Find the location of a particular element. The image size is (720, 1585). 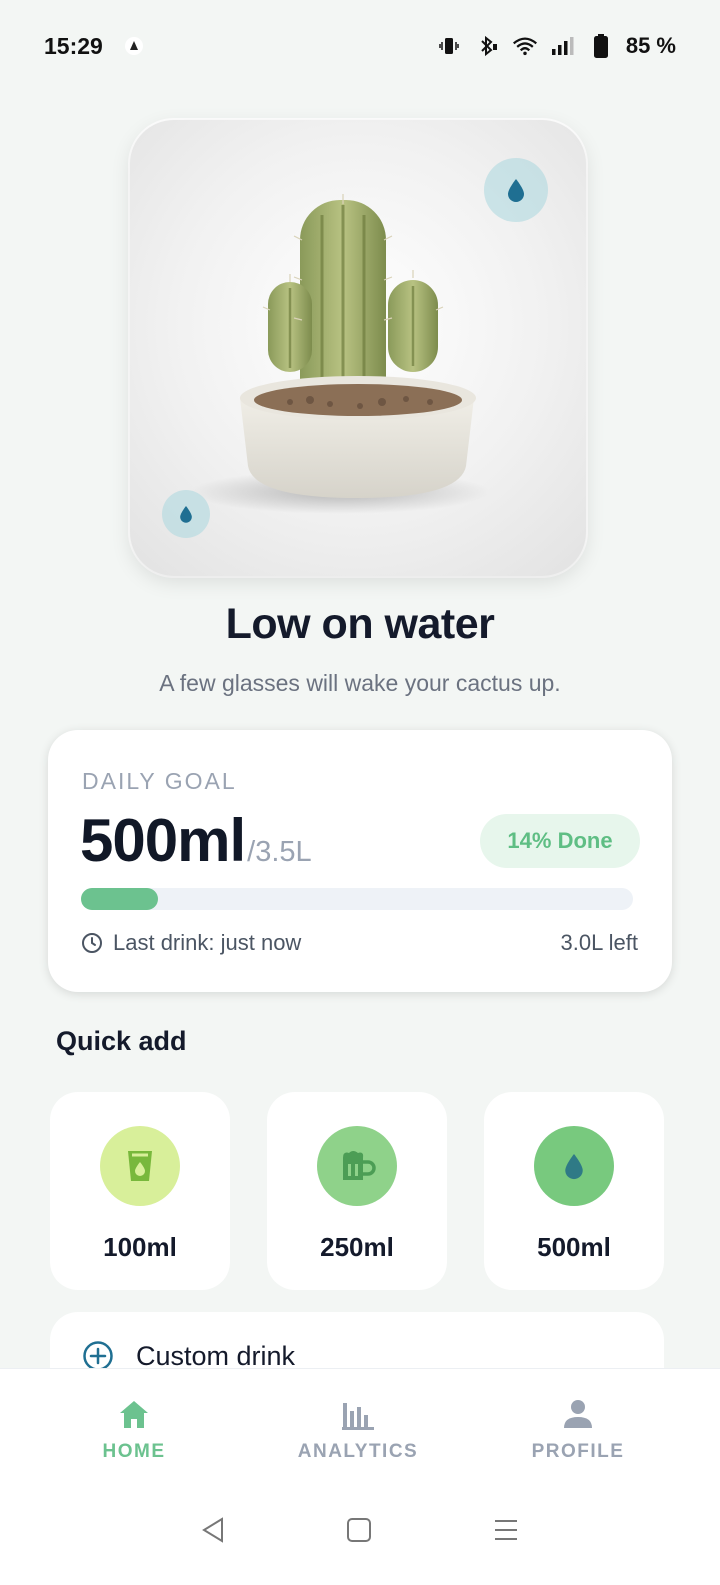

progress-fill is located at coordinates (120, 899).